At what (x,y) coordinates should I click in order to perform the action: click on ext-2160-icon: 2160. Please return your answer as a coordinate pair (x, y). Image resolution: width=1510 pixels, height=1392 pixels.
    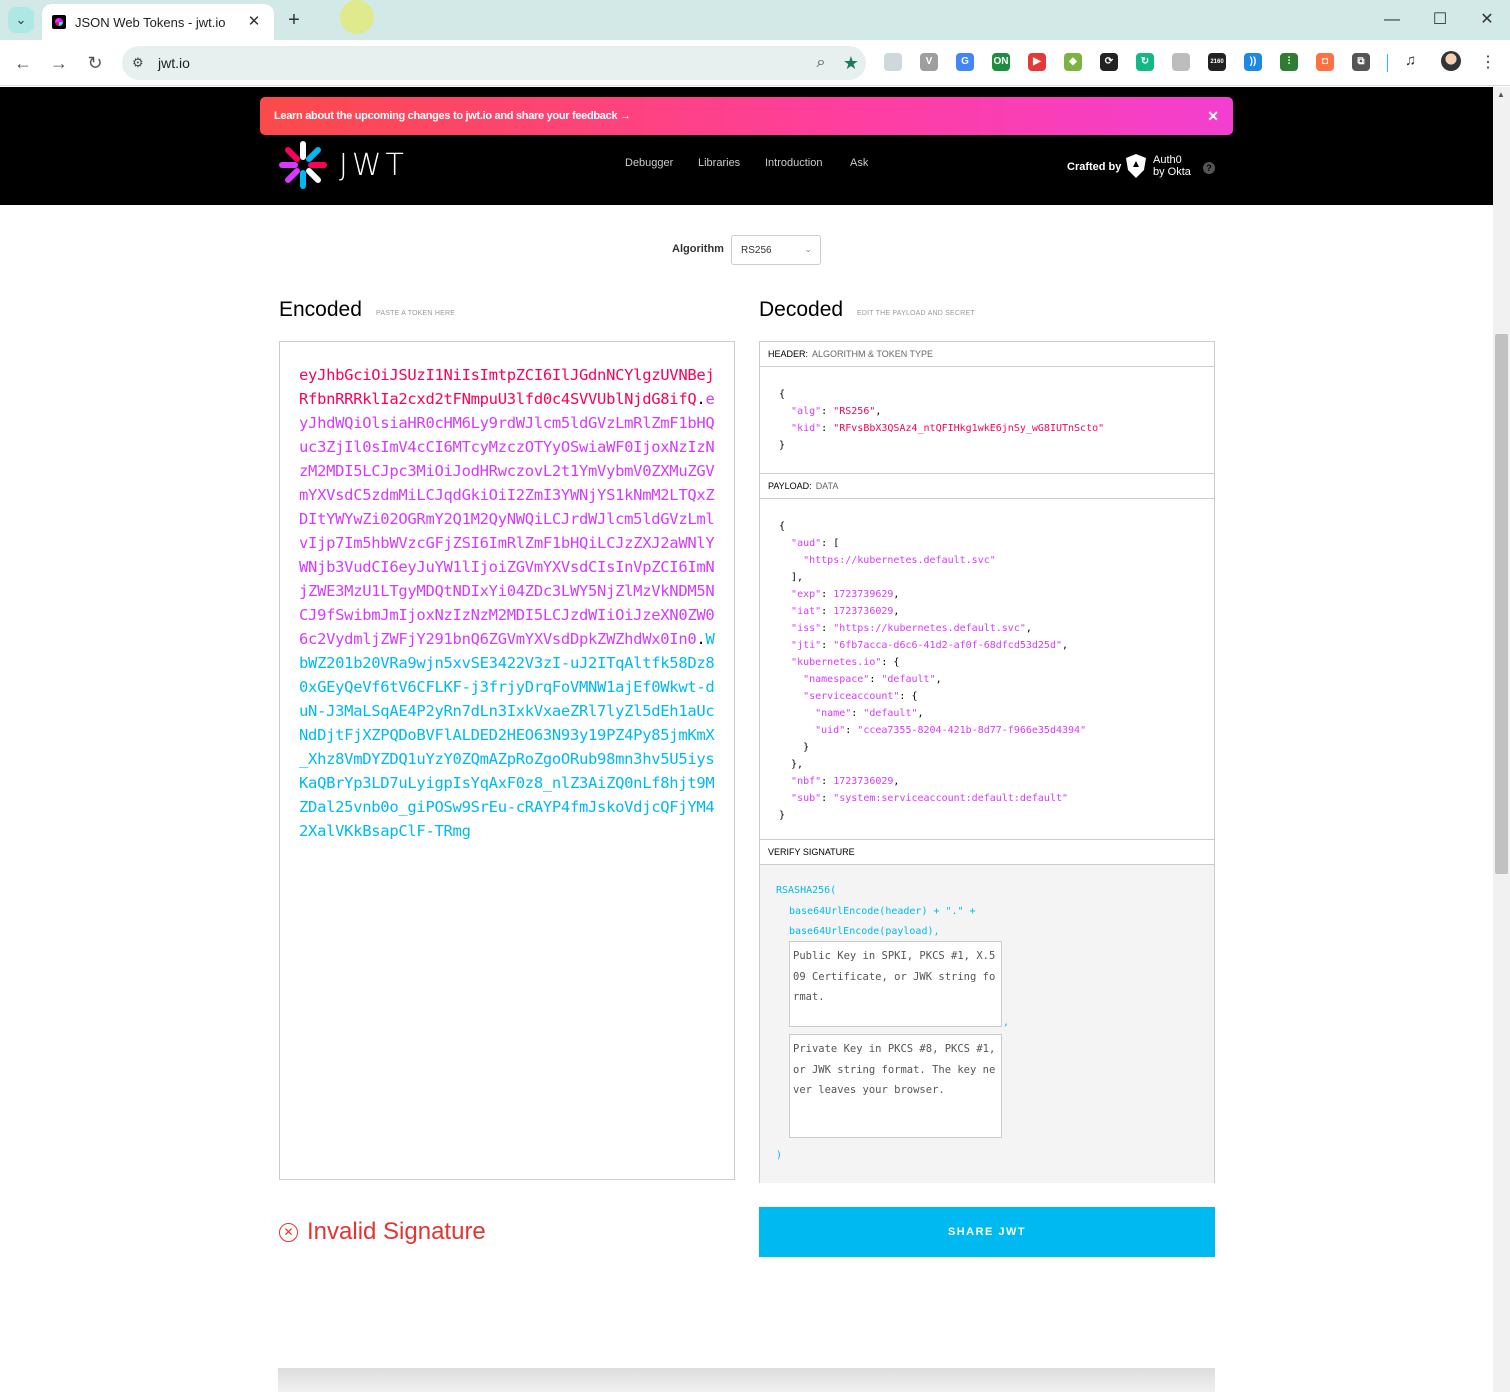
    Looking at the image, I should click on (1217, 62).